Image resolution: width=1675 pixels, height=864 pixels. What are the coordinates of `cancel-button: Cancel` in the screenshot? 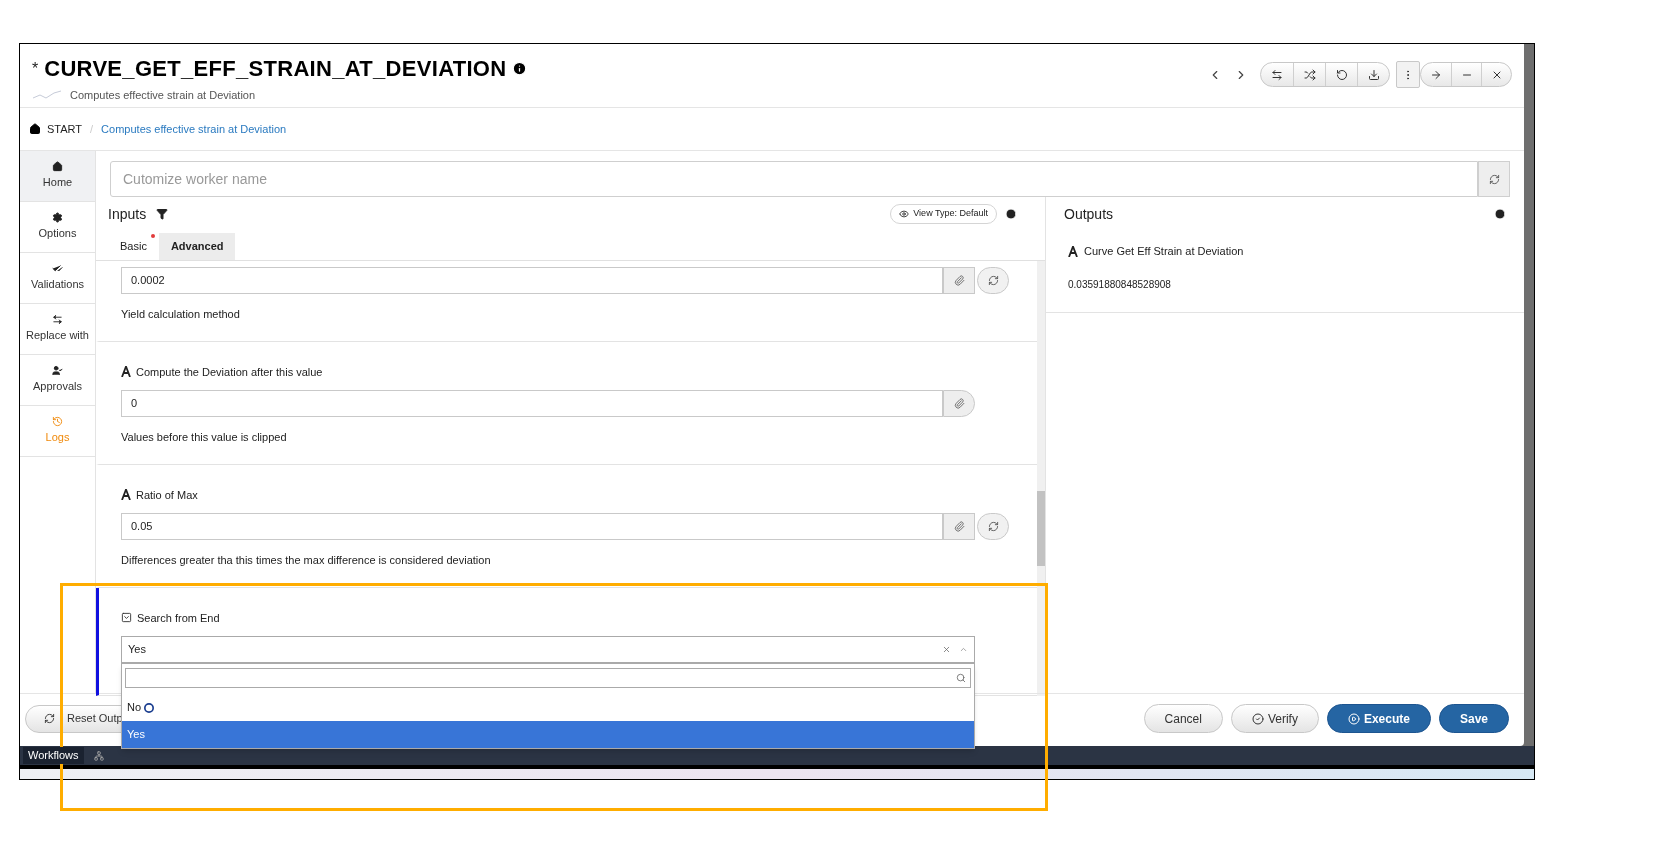 It's located at (1183, 718).